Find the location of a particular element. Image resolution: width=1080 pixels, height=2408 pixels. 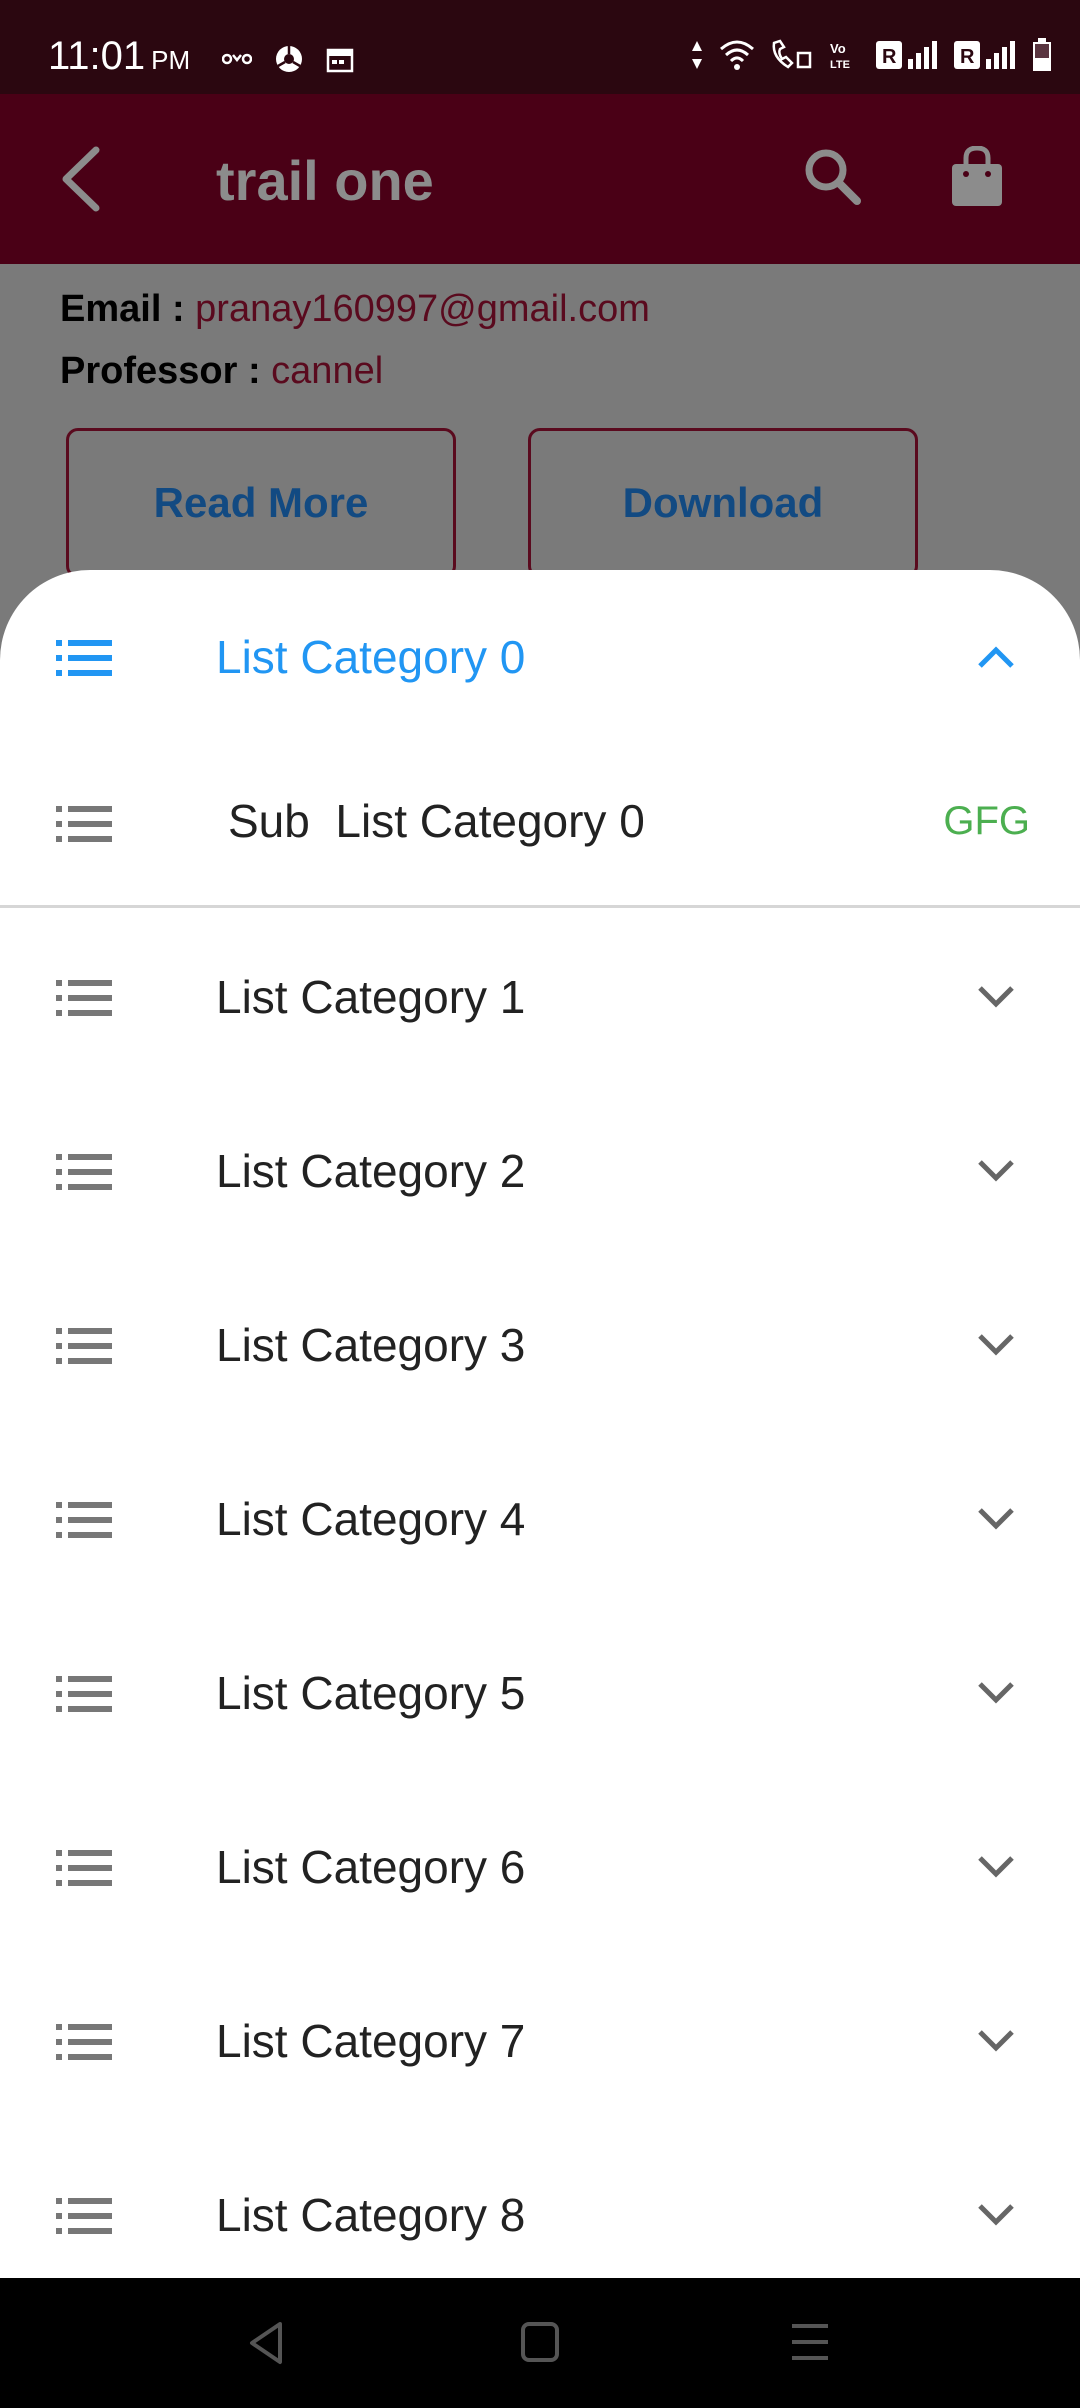

battery-icon is located at coordinates (1042, 57).